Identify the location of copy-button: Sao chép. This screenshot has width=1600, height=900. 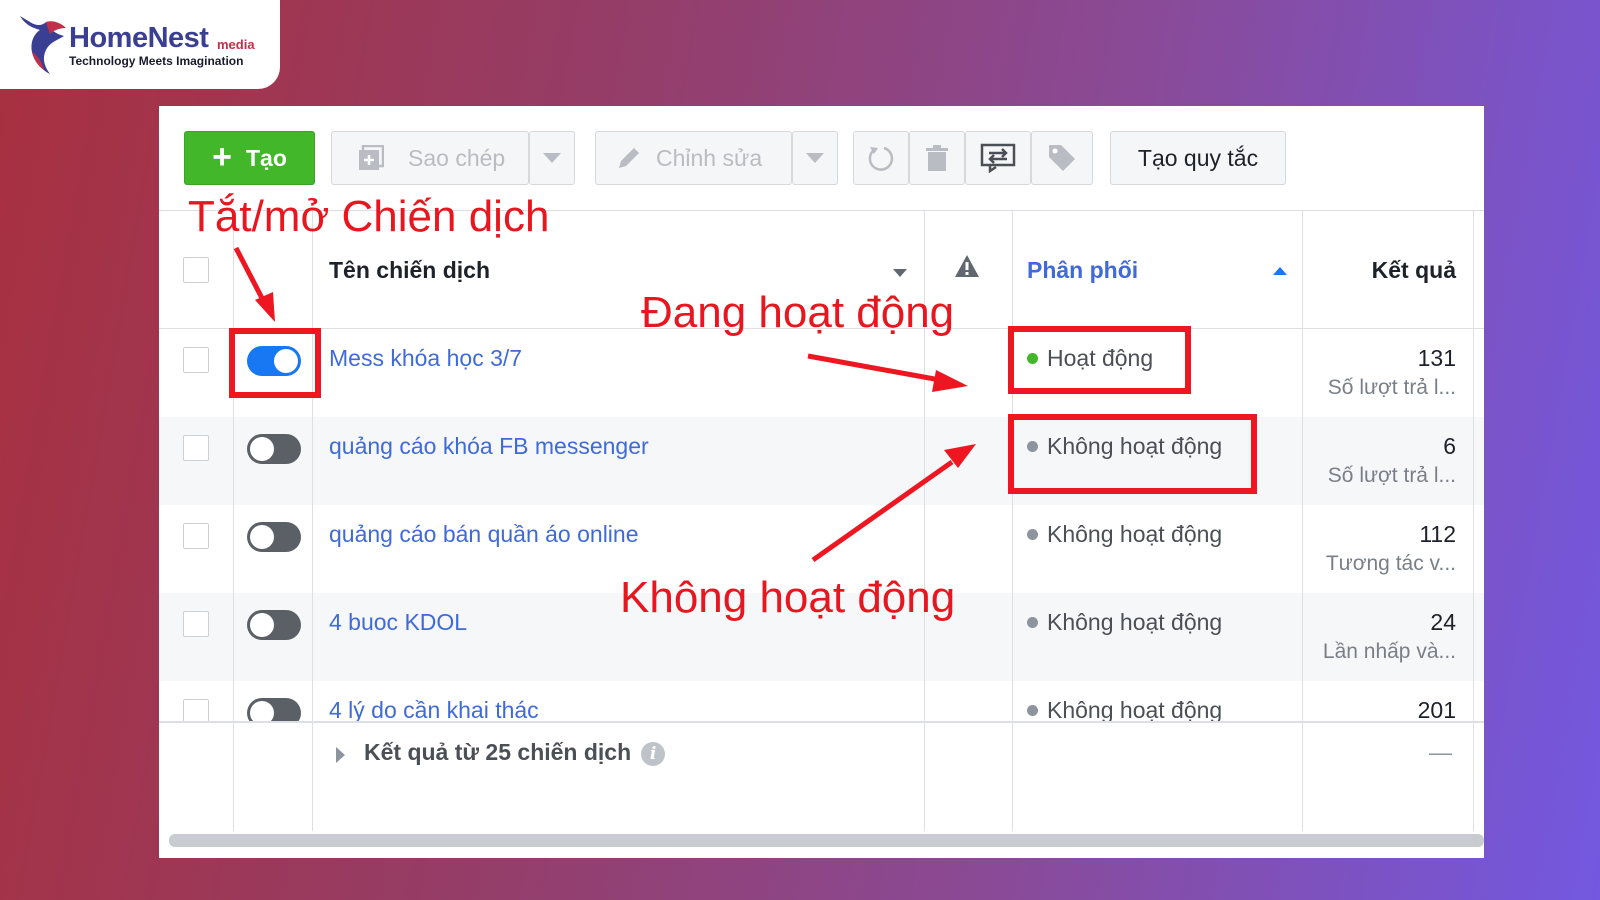
(430, 158).